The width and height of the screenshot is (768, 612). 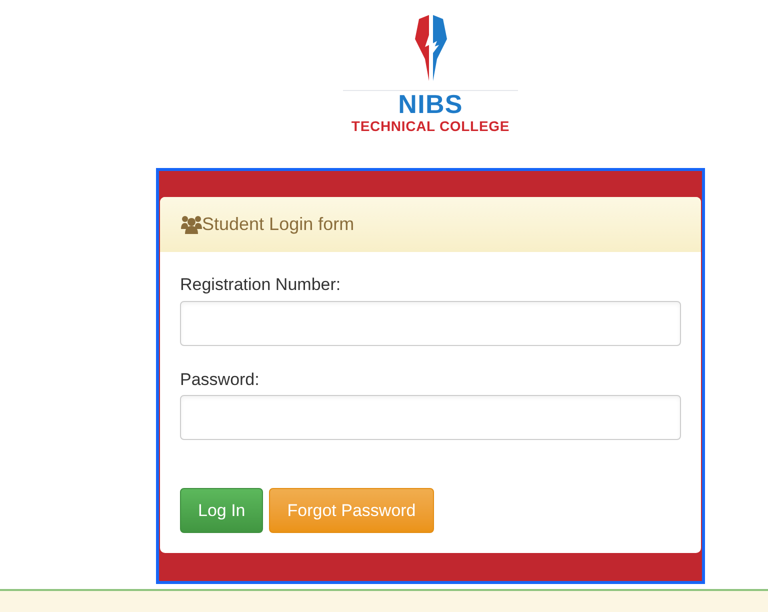 What do you see at coordinates (222, 510) in the screenshot?
I see `log-in-button: Log In` at bounding box center [222, 510].